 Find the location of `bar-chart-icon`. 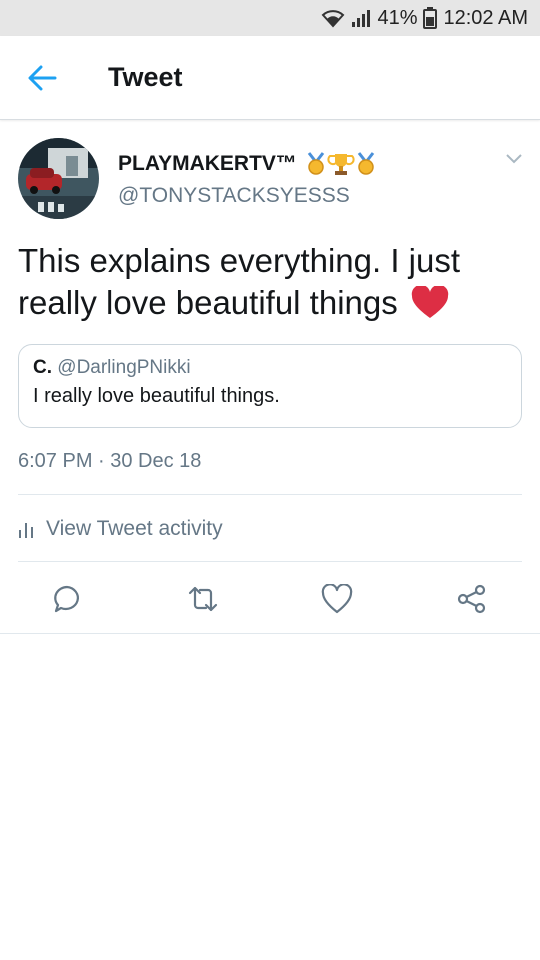

bar-chart-icon is located at coordinates (26, 529).